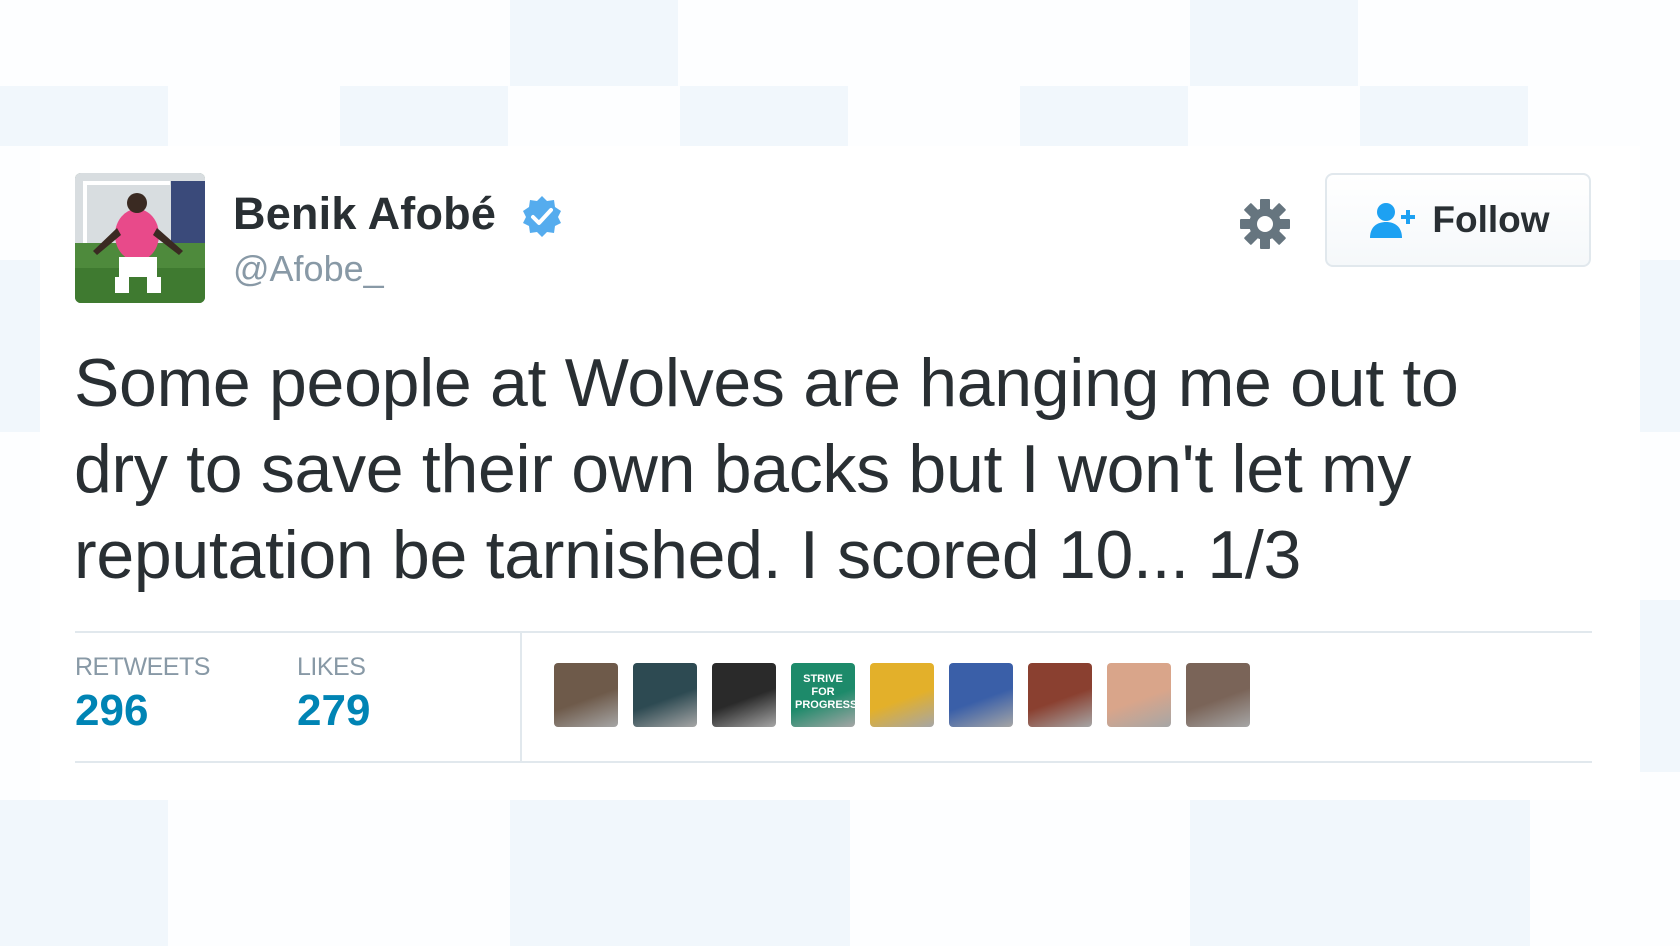 The image size is (1680, 946). I want to click on liker-avatar-4: STRIVE FOR PROGRESS, so click(823, 695).